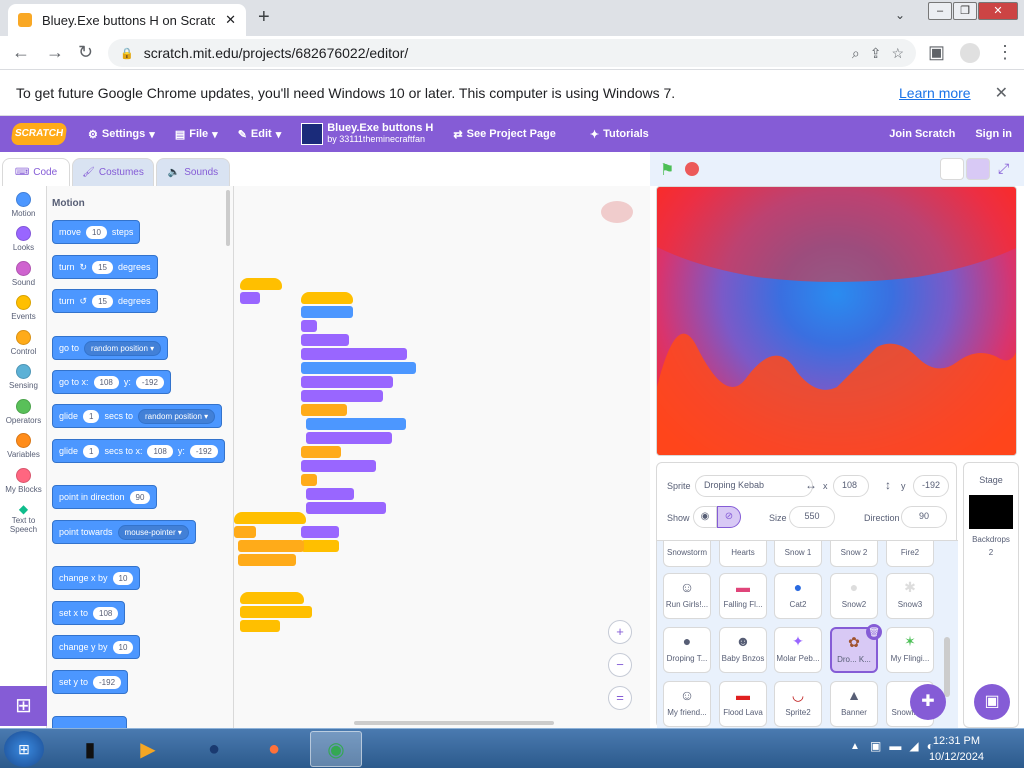  Describe the element at coordinates (148, 749) in the screenshot. I see `taskbar-app-media: ▶` at that location.